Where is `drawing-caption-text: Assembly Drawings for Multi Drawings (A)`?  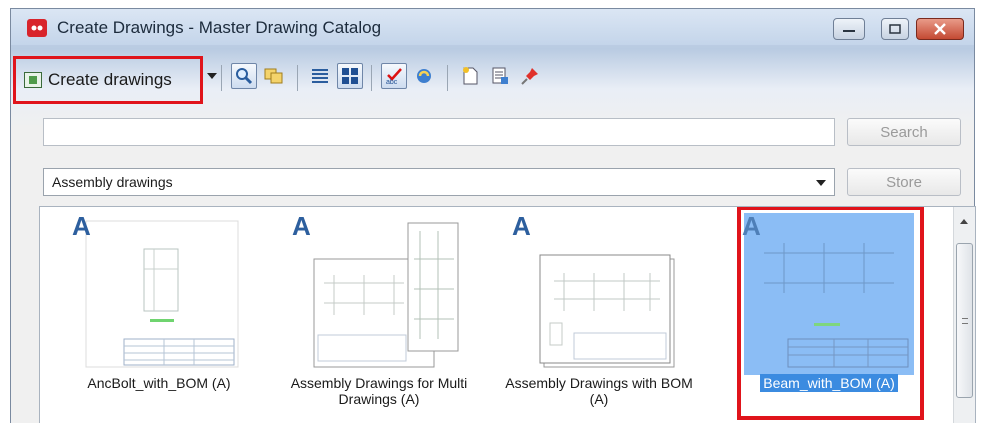 drawing-caption-text: Assembly Drawings for Multi Drawings (A) is located at coordinates (379, 391).